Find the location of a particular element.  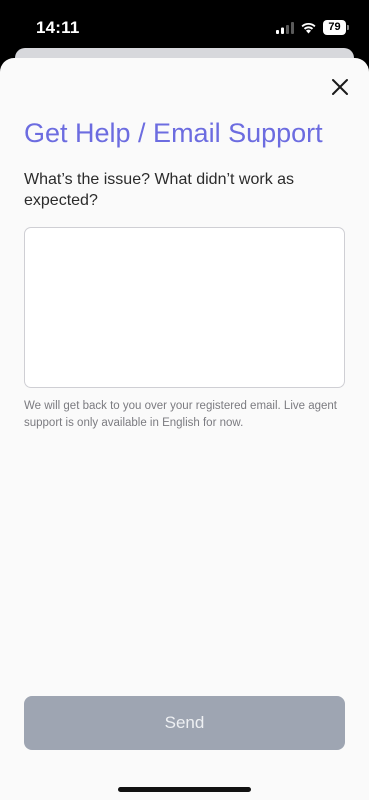

battery-icon: 79 is located at coordinates (336, 27).